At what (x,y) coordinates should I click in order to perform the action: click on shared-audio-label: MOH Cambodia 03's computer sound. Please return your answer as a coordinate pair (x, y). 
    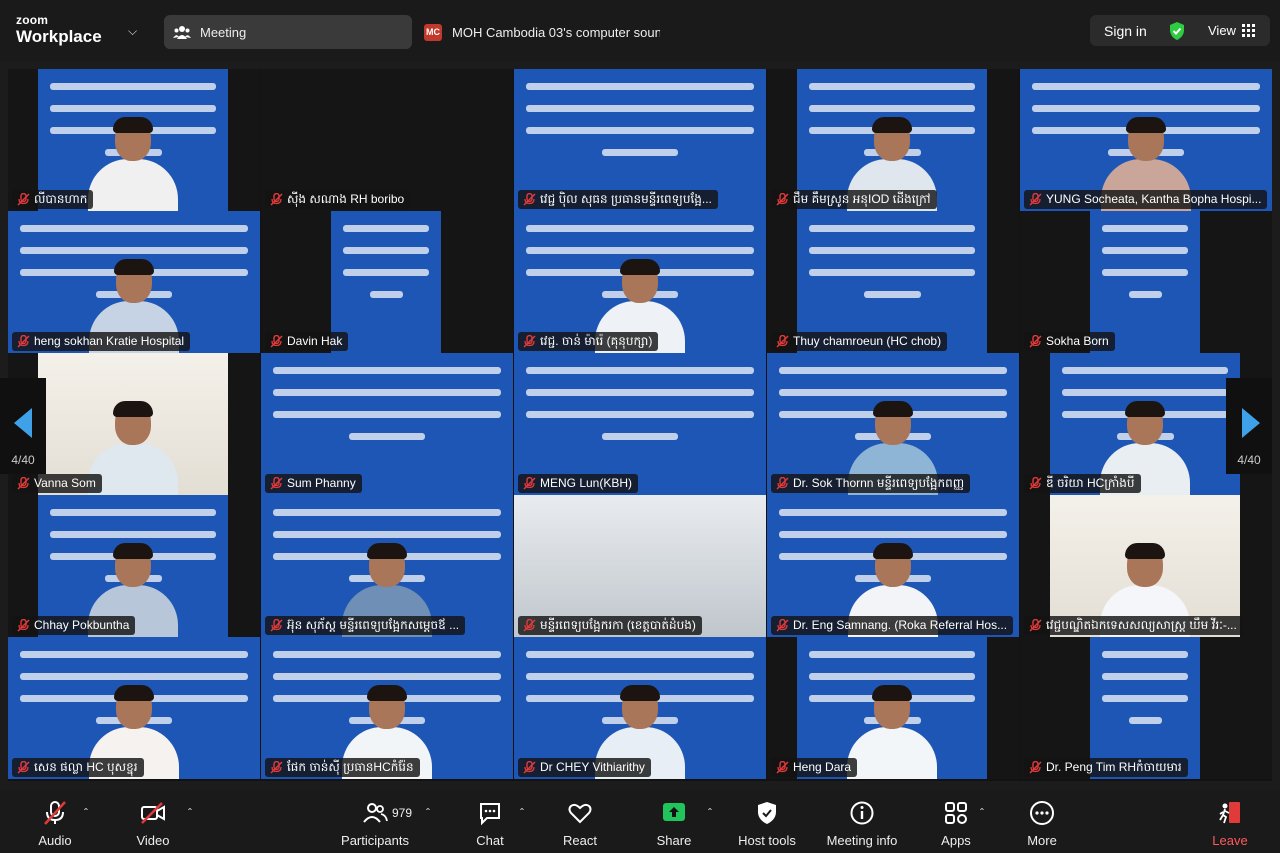
    Looking at the image, I should click on (556, 32).